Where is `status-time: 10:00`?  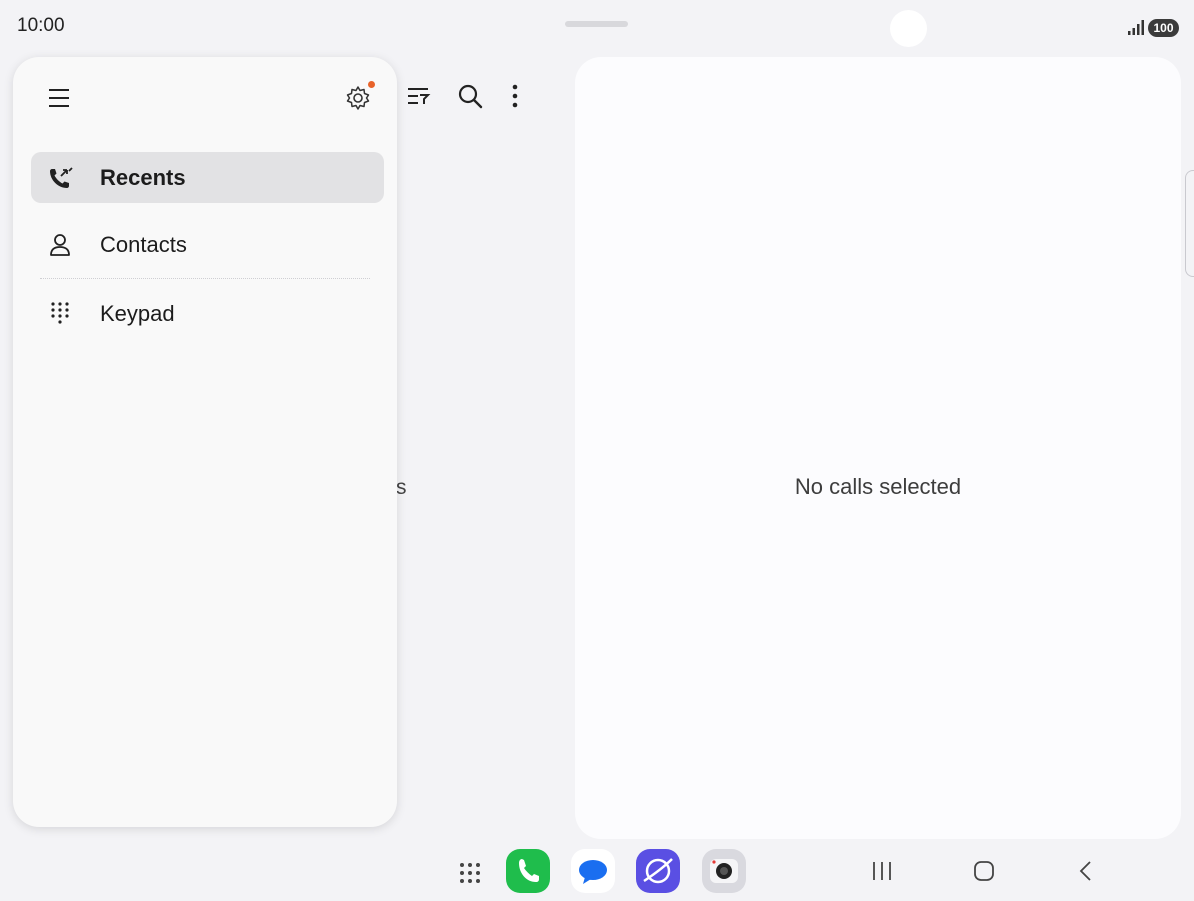 status-time: 10:00 is located at coordinates (41, 25).